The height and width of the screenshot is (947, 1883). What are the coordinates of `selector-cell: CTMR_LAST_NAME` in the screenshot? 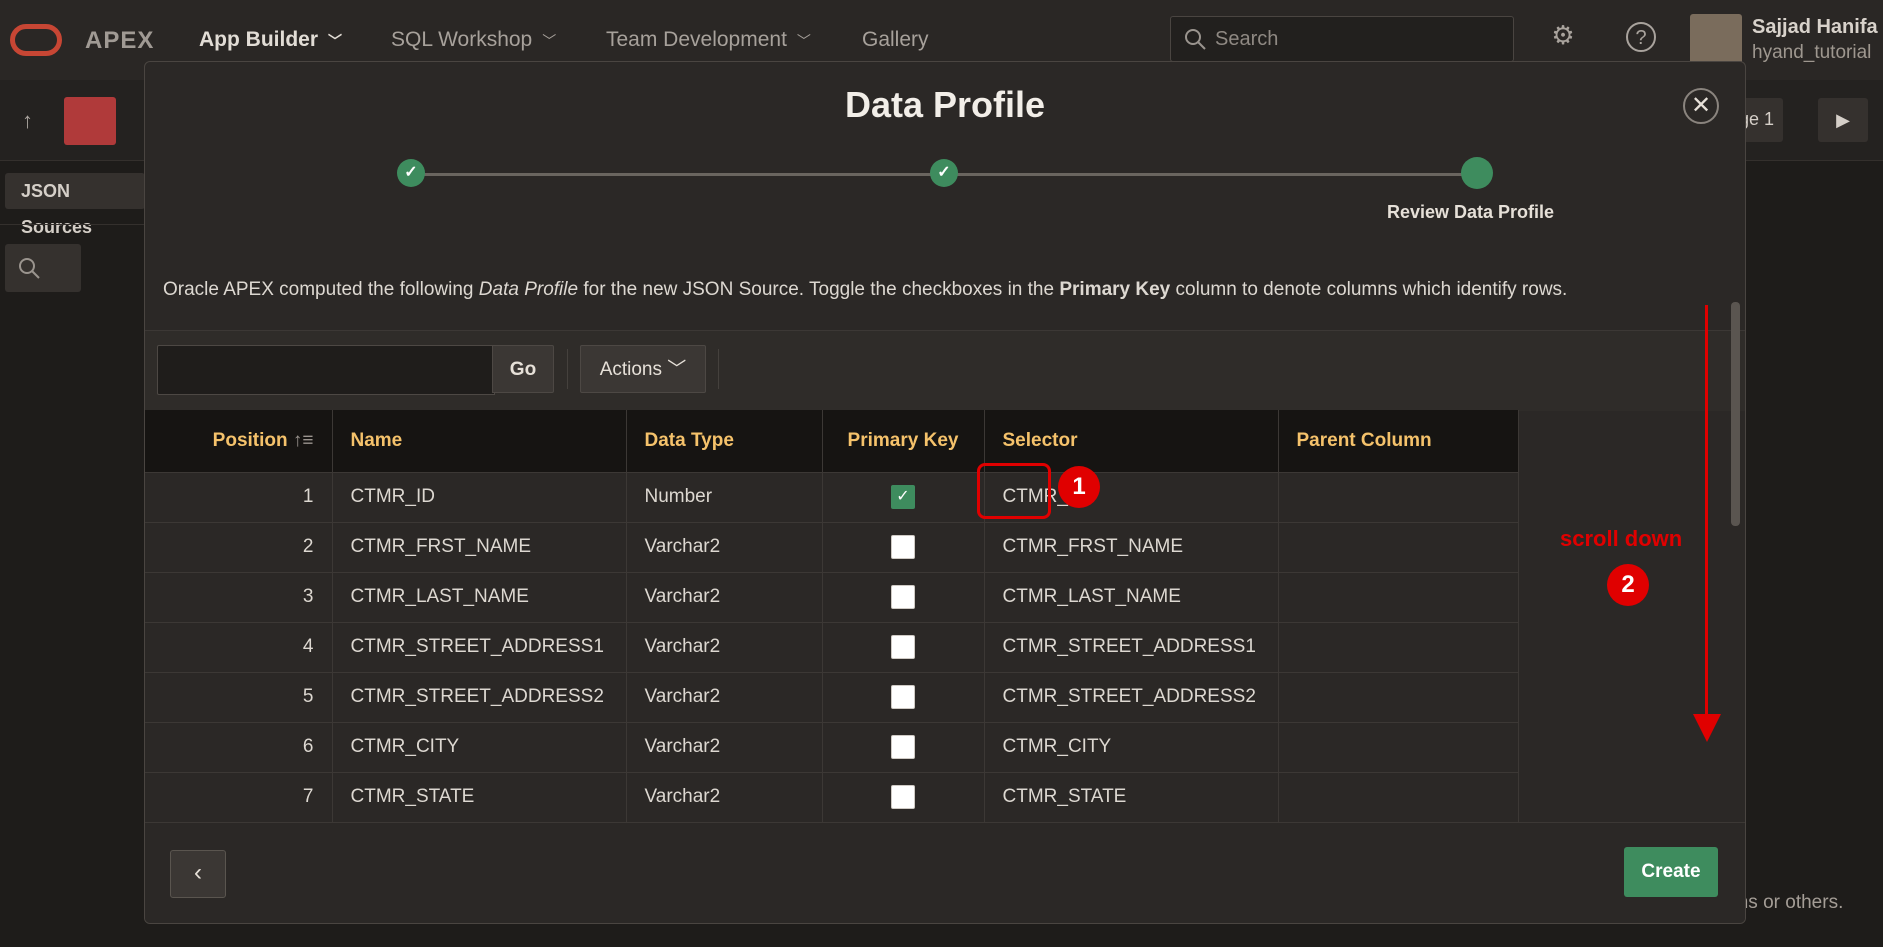 It's located at (1131, 597).